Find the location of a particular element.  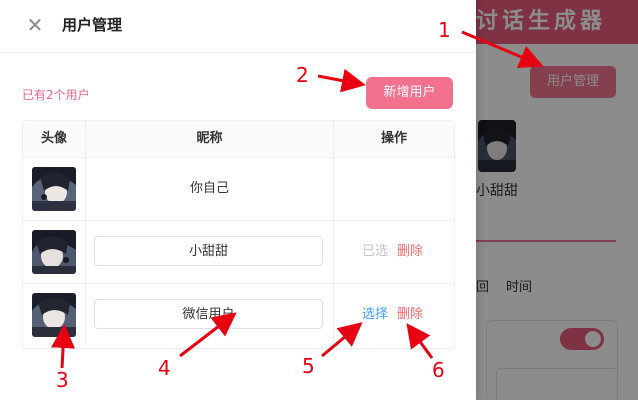

header-nickname: 昵称 is located at coordinates (210, 139).